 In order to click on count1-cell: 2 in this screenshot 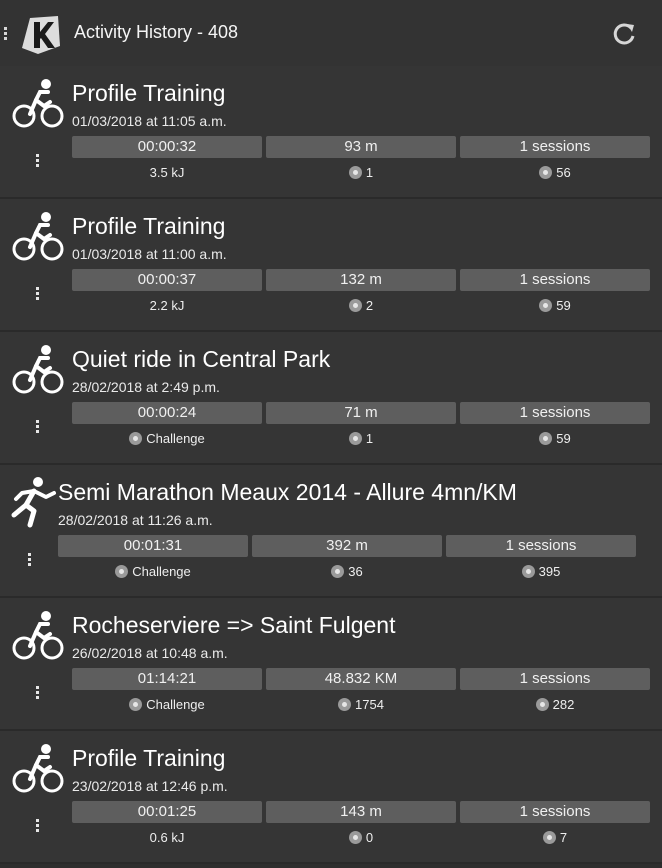, I will do `click(361, 305)`.